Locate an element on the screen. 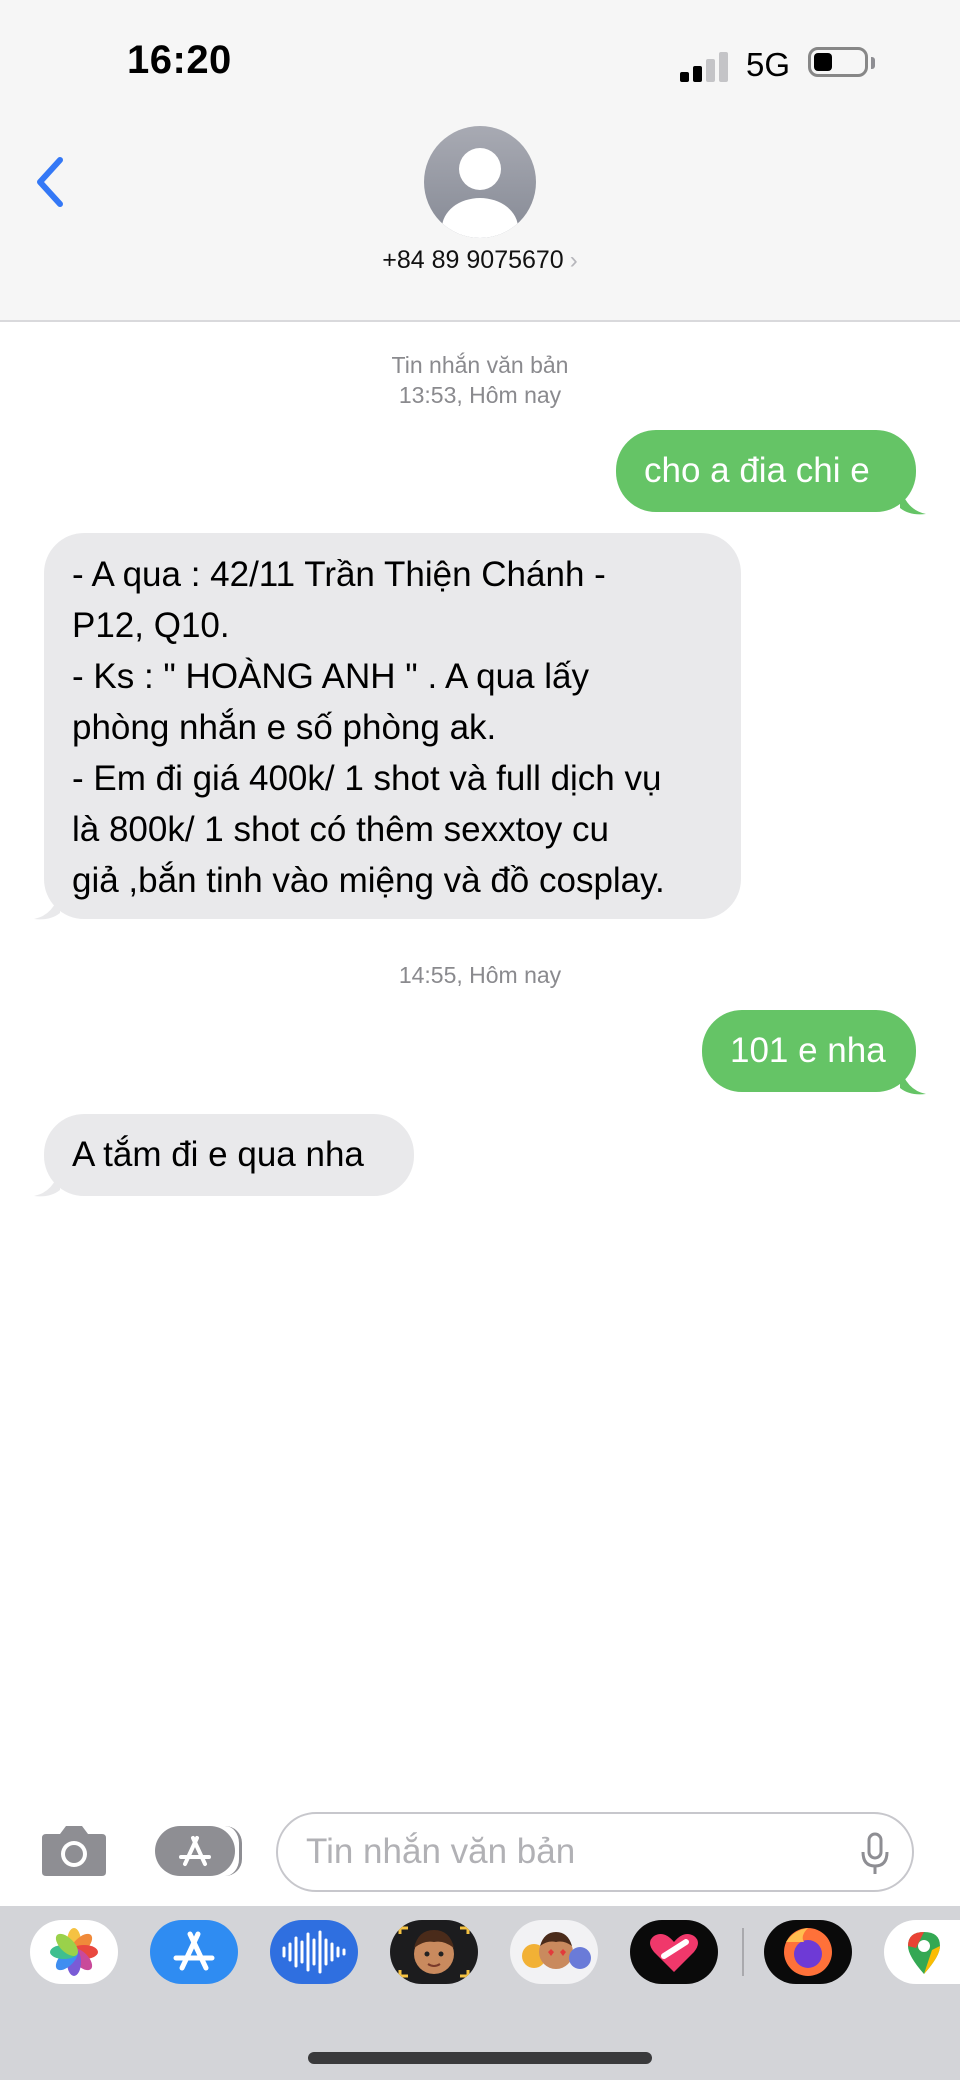 The image size is (960, 2080). contact-phone-number: +84 89 9075670 is located at coordinates (473, 260).